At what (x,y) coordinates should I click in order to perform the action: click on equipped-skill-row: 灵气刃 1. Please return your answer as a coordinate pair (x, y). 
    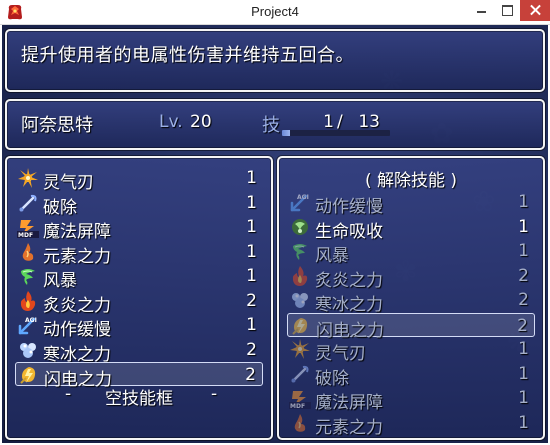
    Looking at the image, I should click on (411, 350).